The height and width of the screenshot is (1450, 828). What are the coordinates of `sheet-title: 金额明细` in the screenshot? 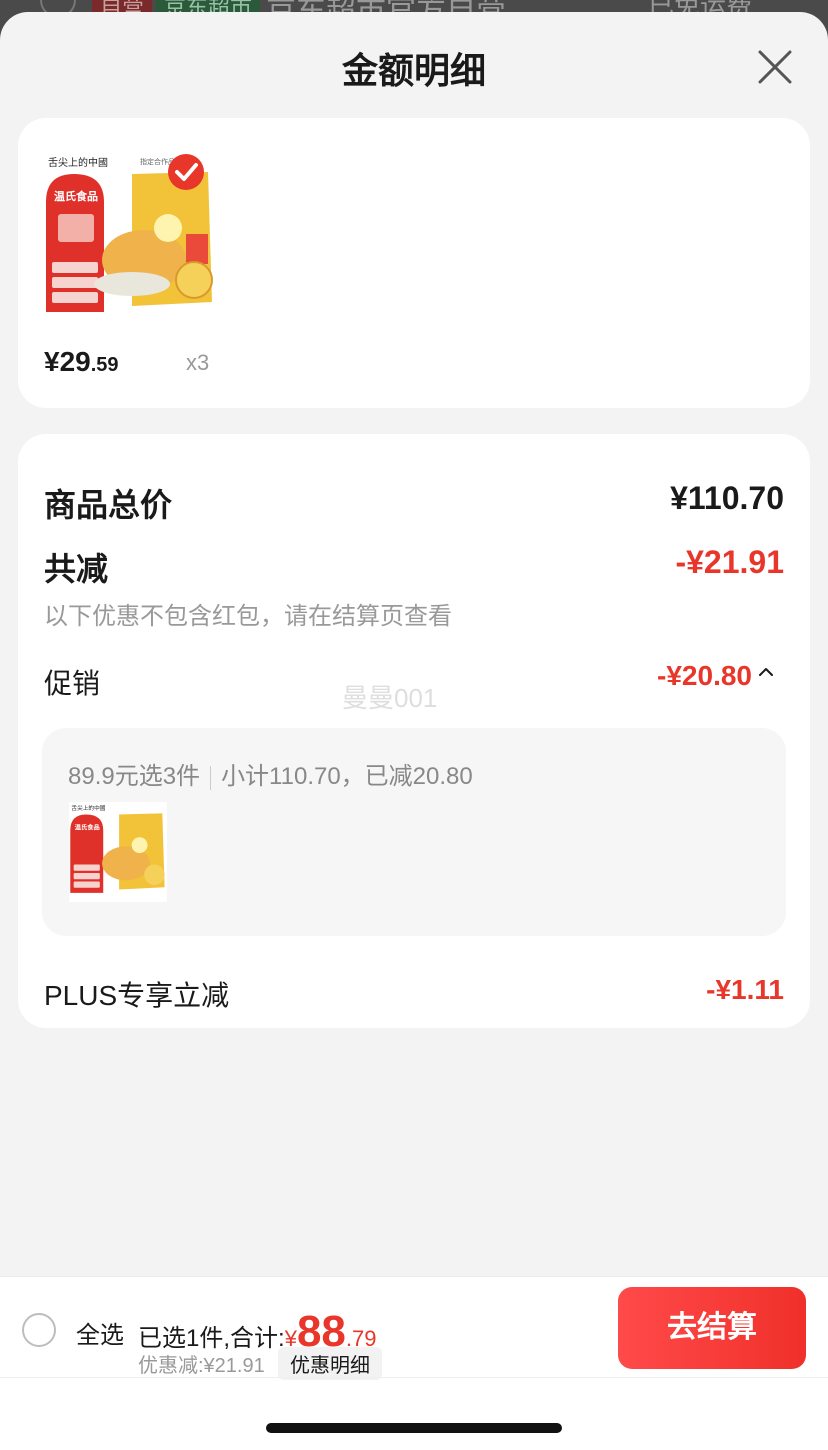 It's located at (413, 70).